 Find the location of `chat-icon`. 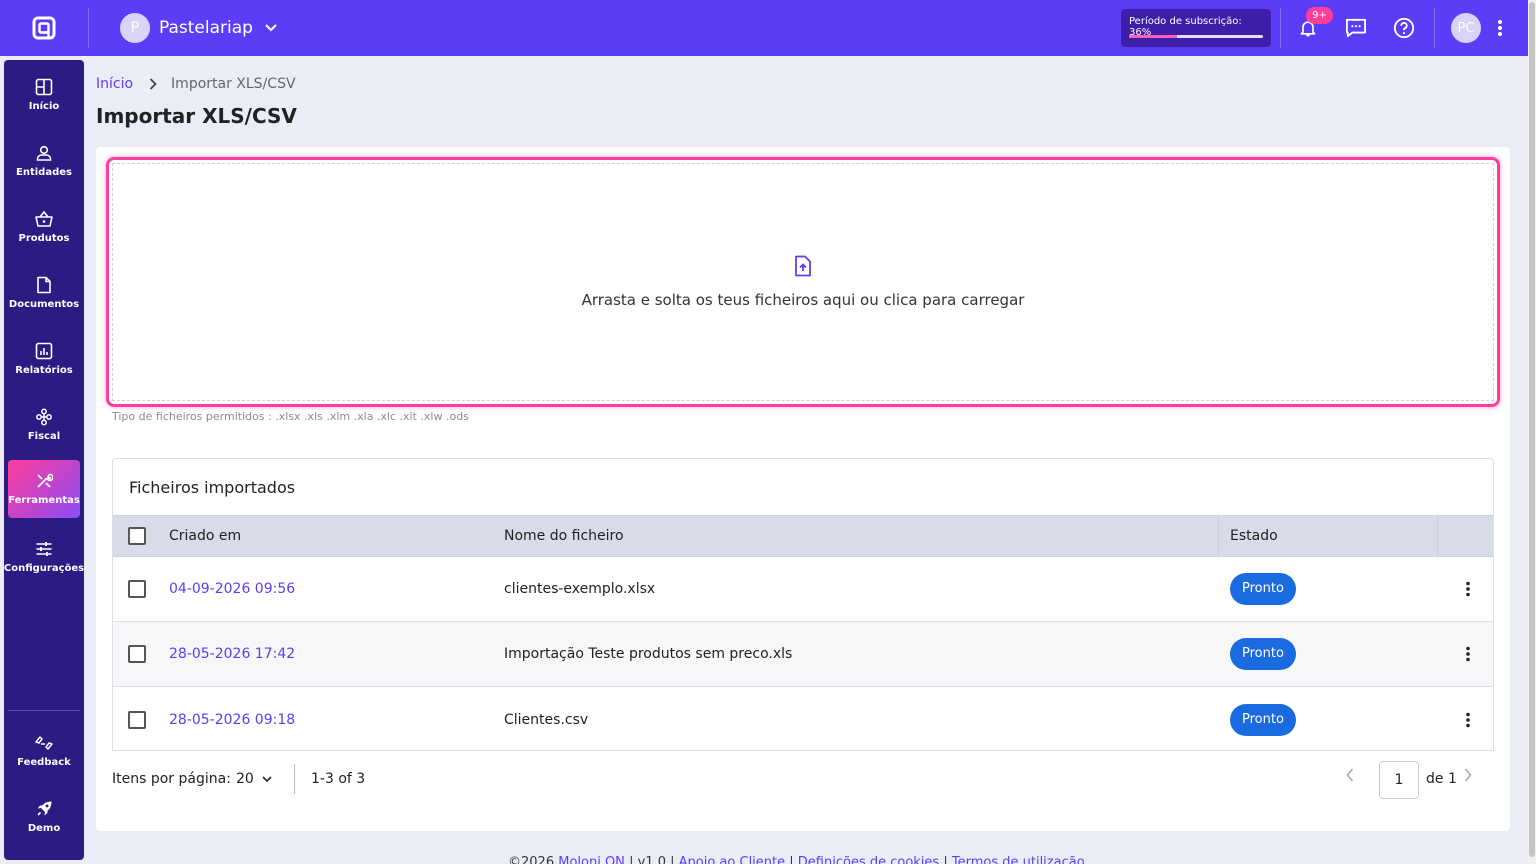

chat-icon is located at coordinates (1355, 28).